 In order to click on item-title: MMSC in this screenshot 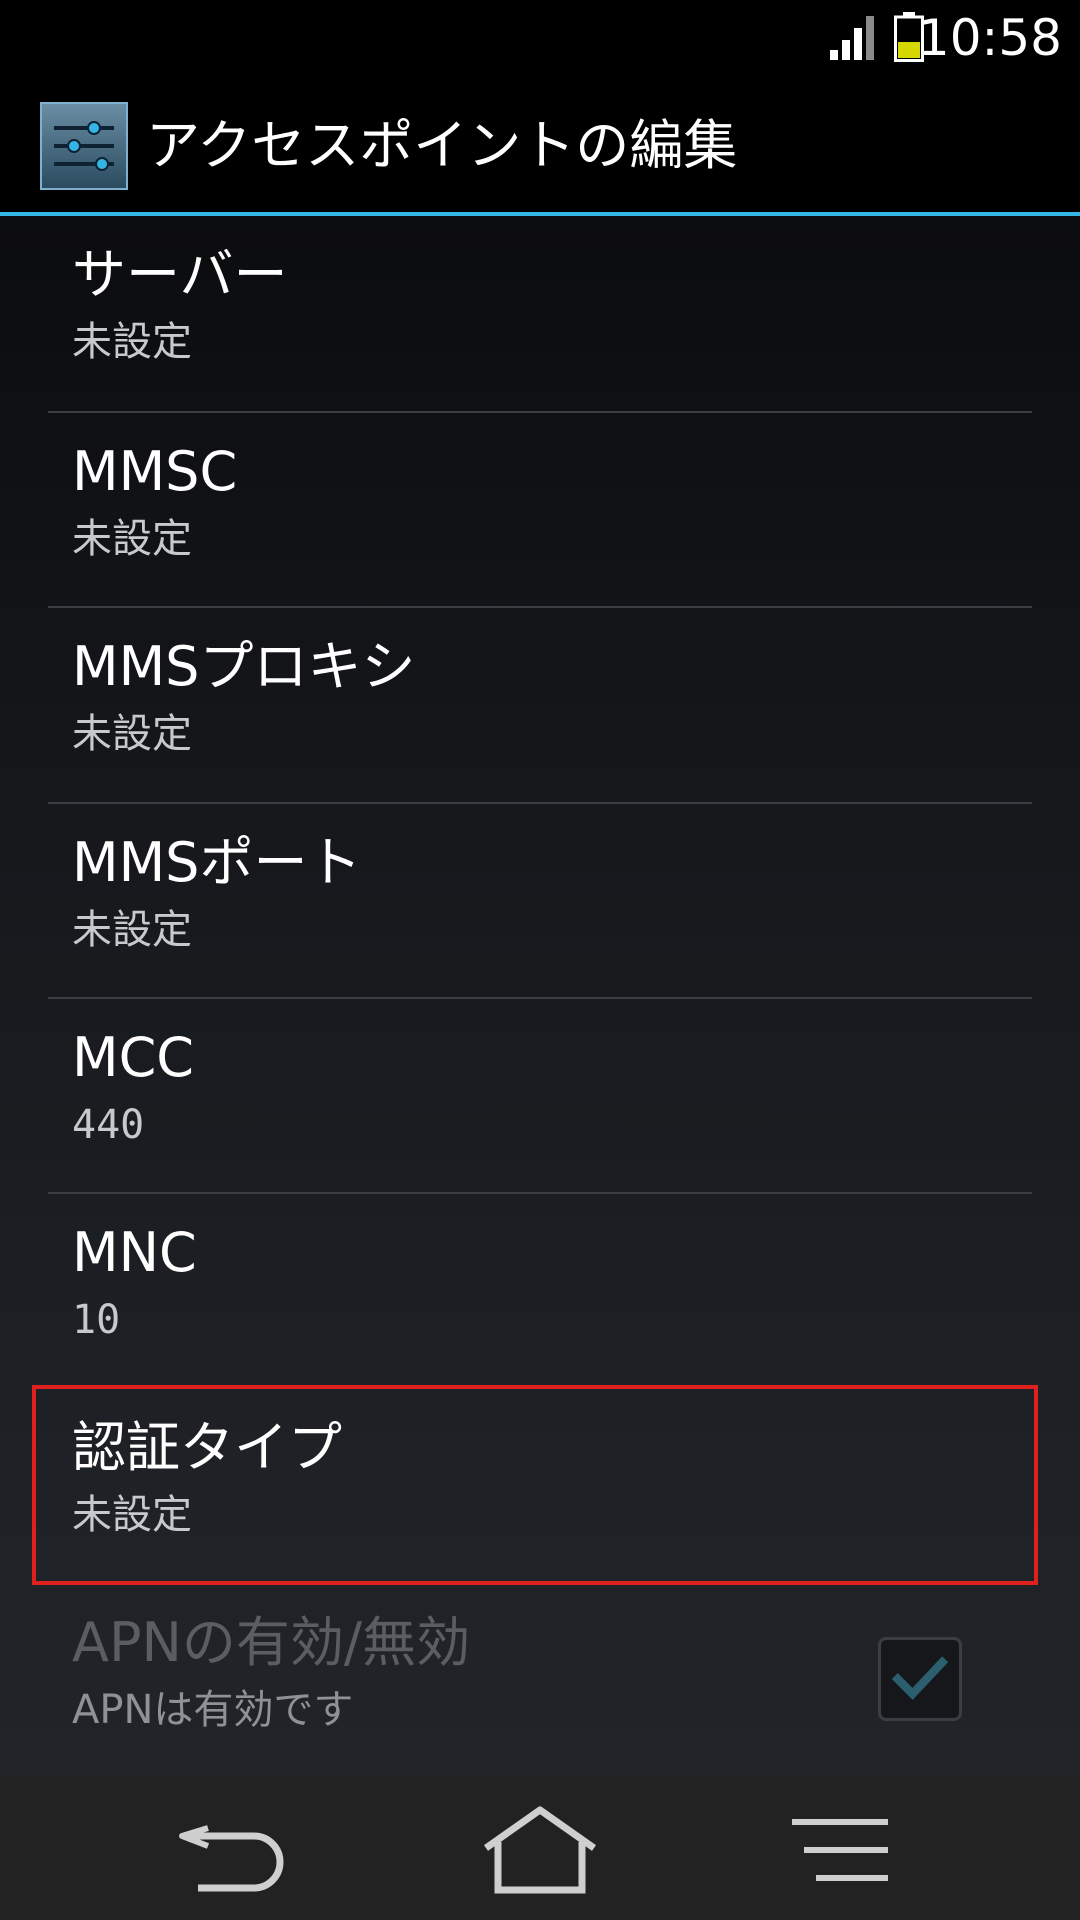, I will do `click(155, 471)`.